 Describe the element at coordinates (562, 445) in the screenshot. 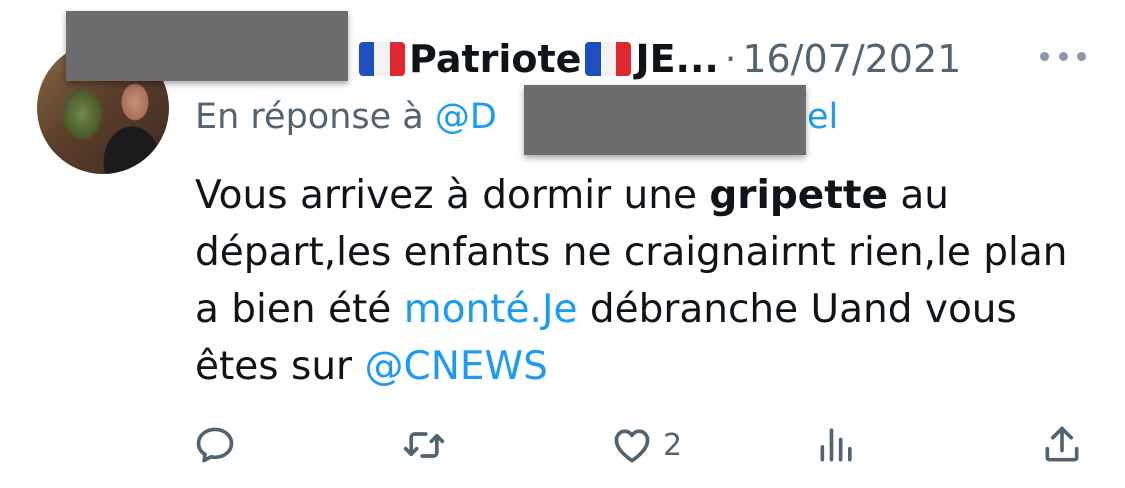

I see `action-bar: 2` at that location.